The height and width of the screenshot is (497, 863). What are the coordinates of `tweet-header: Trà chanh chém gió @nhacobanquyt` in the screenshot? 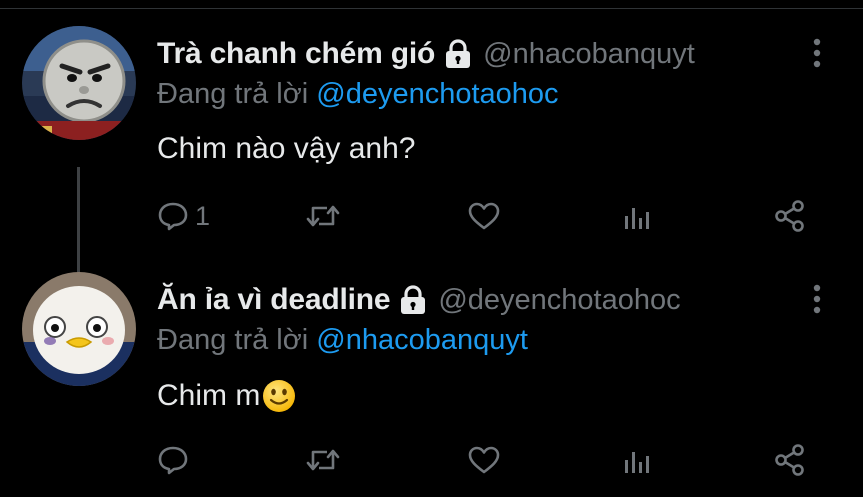 It's located at (480, 54).